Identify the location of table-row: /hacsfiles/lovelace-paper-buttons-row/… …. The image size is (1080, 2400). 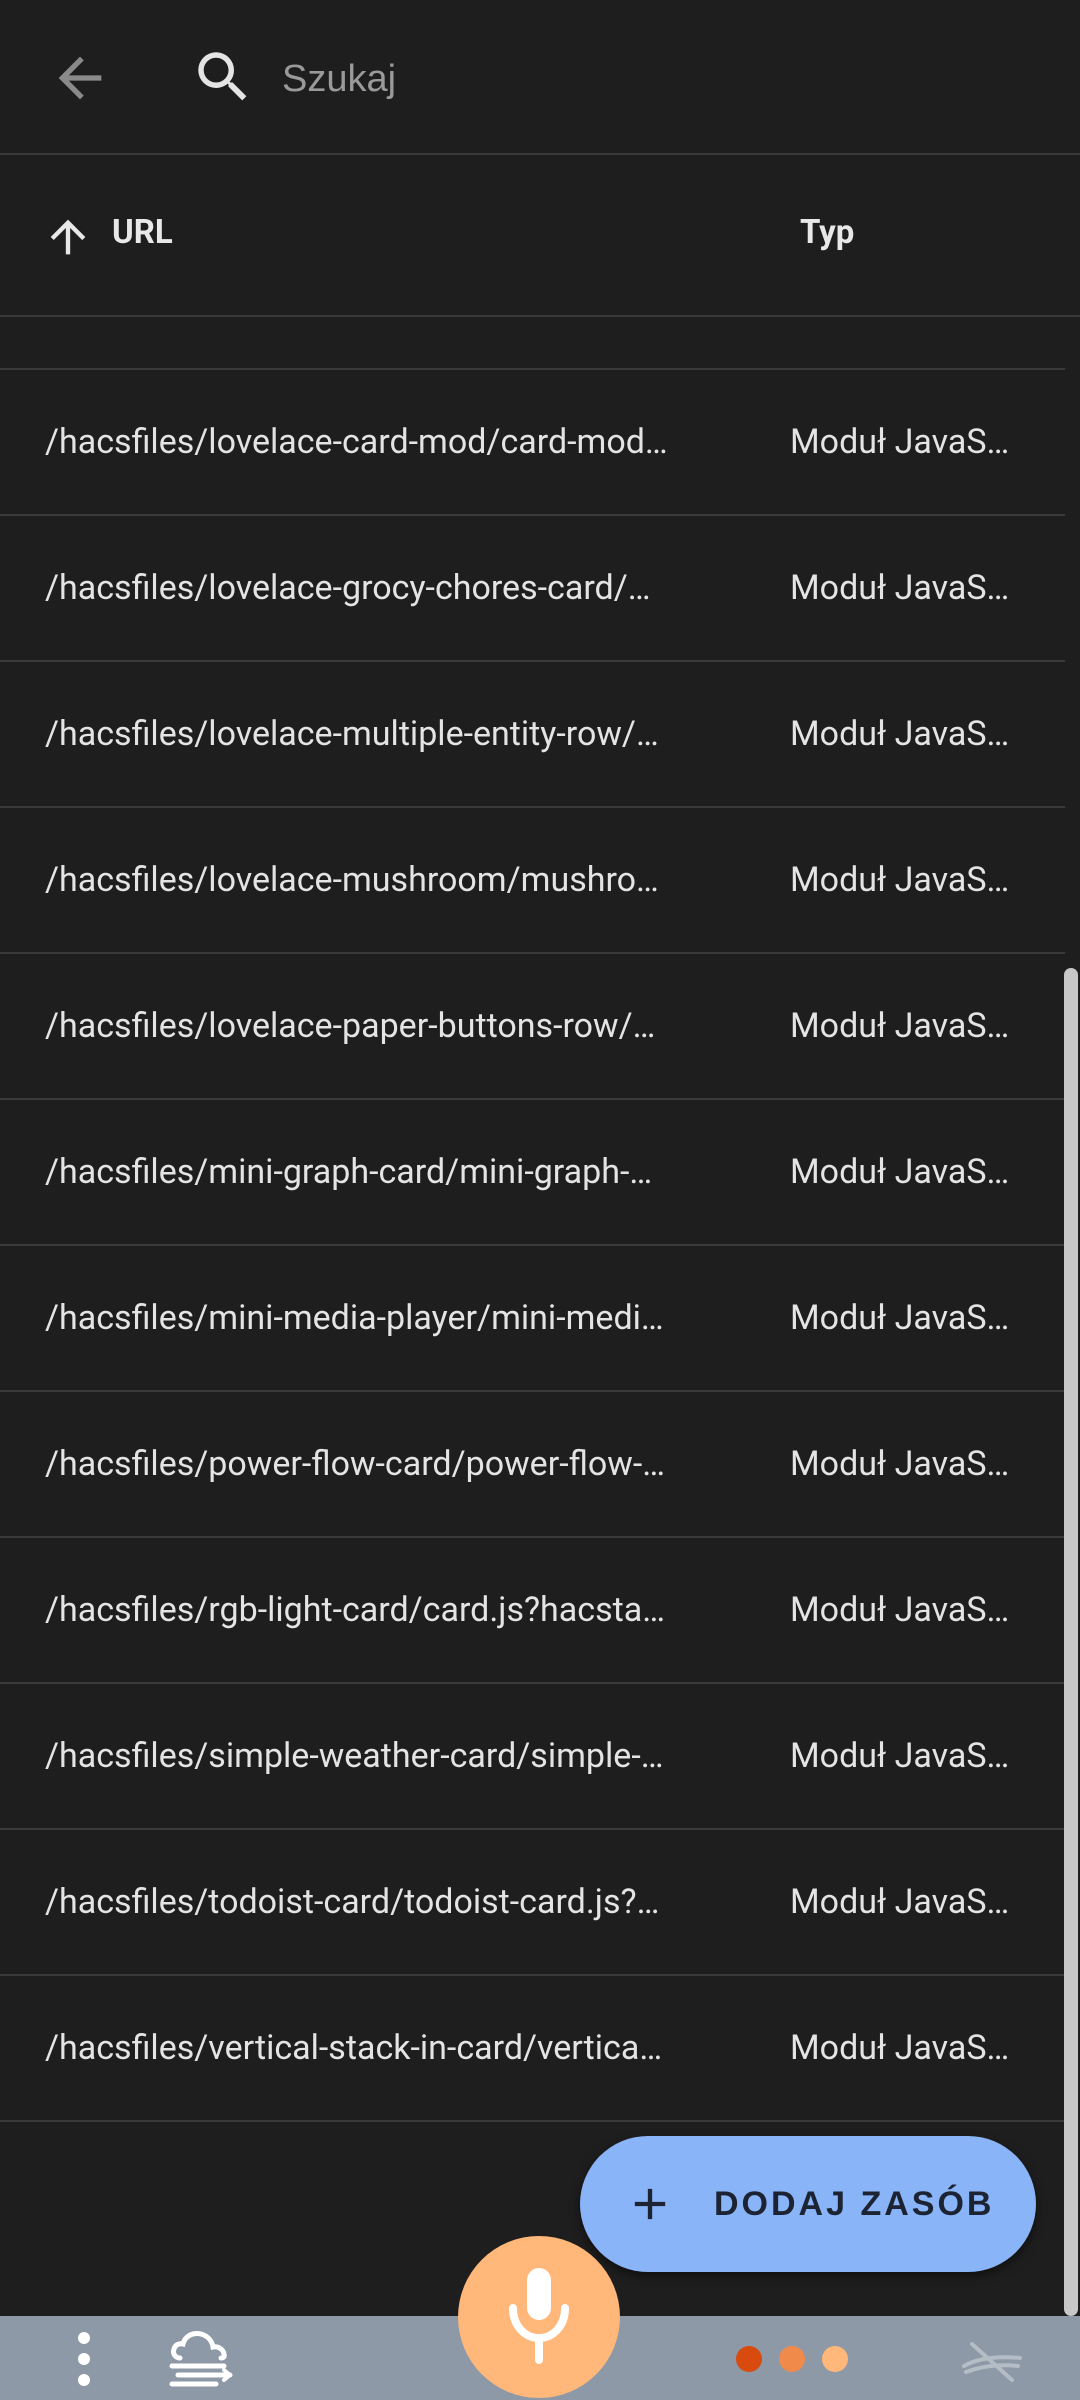
(532, 1027).